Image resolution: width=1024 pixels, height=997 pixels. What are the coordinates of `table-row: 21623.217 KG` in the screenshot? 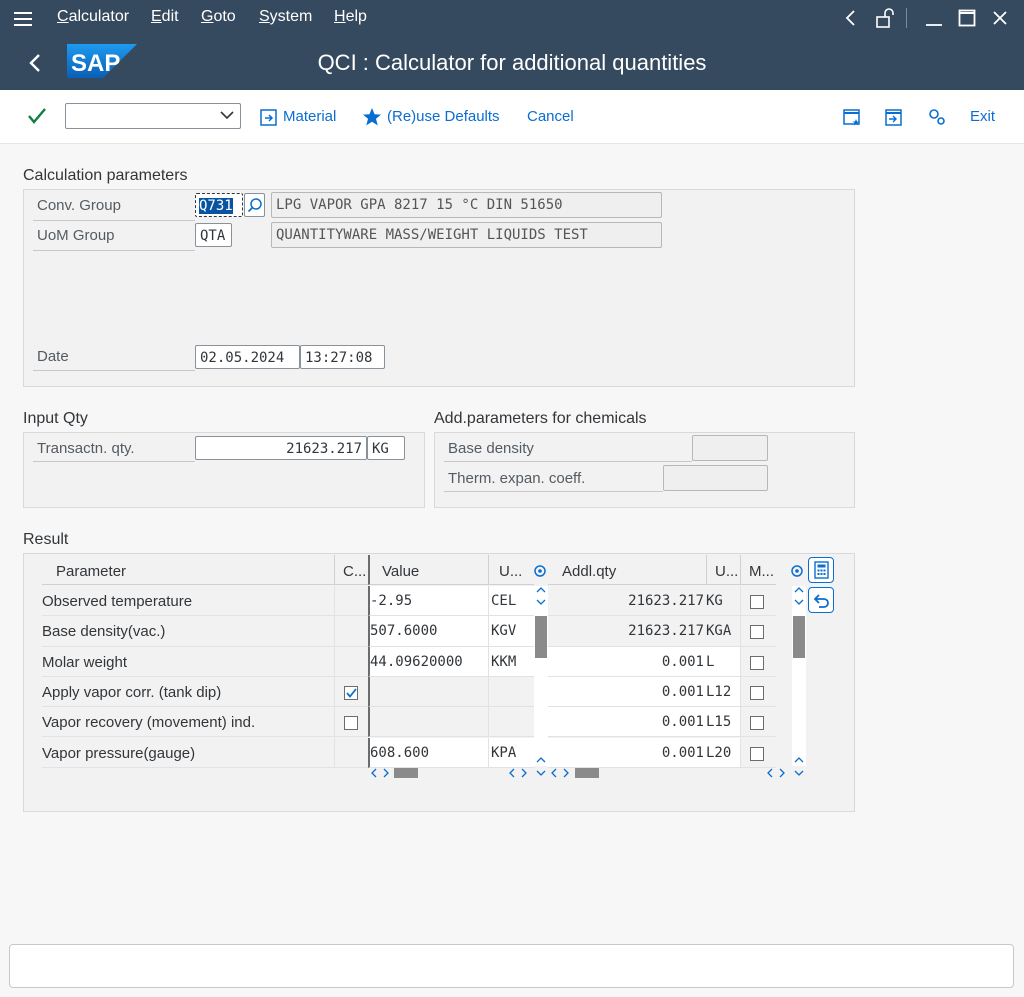 It's located at (677, 601).